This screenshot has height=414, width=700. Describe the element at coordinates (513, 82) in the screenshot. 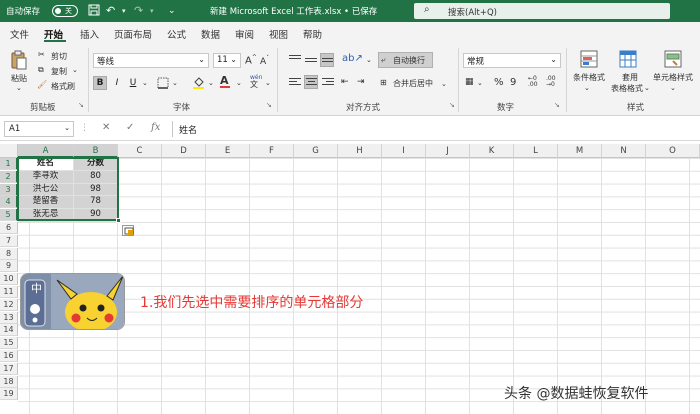

I see `comma-style-icon: 9` at that location.